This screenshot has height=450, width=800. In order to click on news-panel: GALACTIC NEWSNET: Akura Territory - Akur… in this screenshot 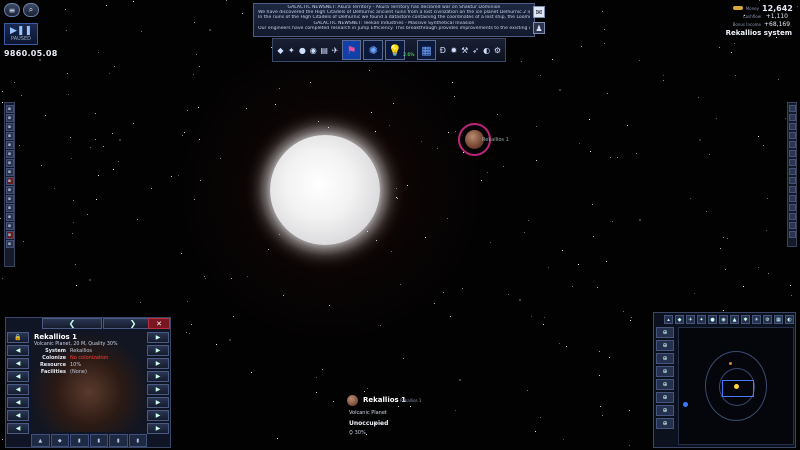, I will do `click(394, 20)`.